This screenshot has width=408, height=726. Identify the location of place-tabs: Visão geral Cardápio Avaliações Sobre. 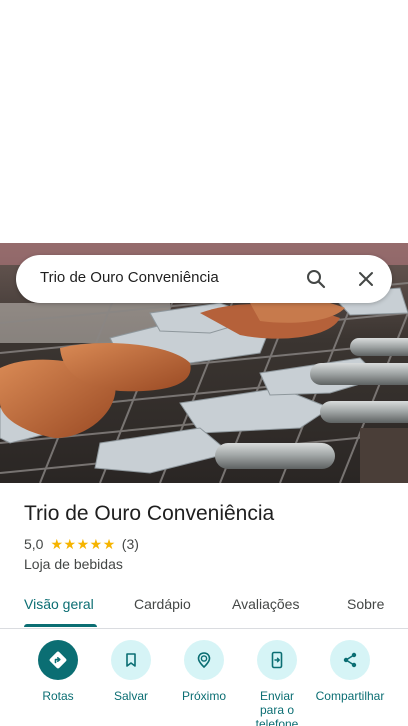
(204, 606).